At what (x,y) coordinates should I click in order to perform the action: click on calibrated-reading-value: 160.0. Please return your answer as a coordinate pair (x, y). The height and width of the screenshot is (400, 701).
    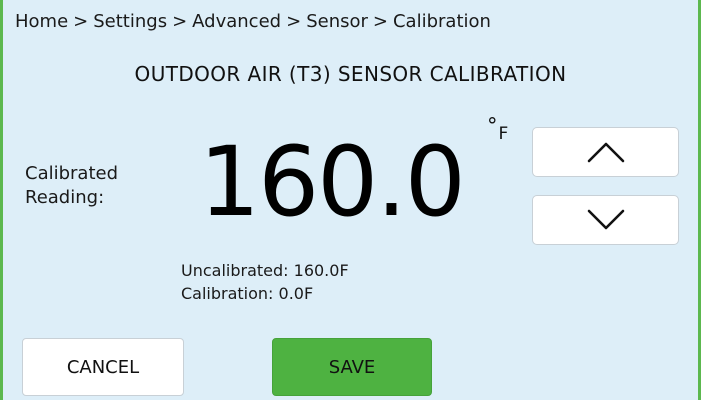
    Looking at the image, I should click on (332, 182).